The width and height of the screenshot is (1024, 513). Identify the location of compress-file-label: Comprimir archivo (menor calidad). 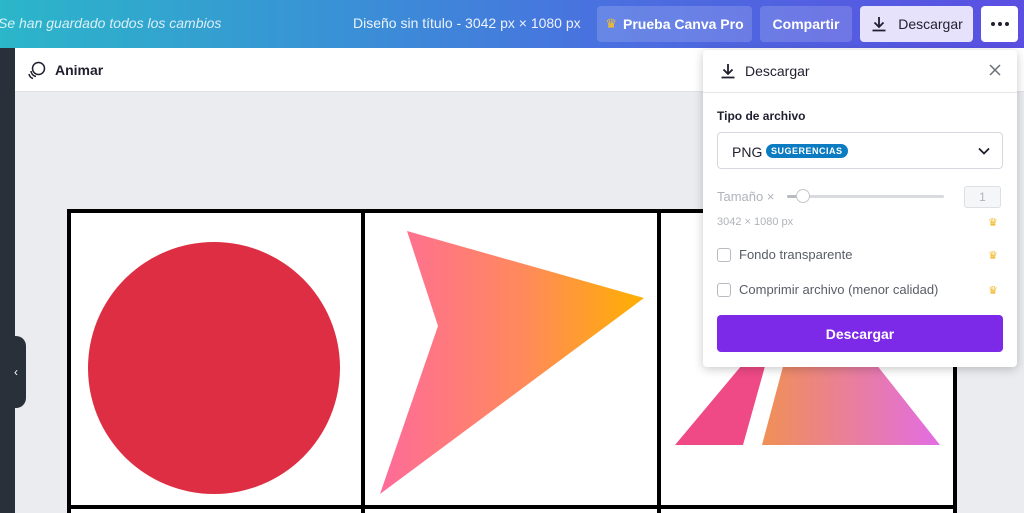
(839, 289).